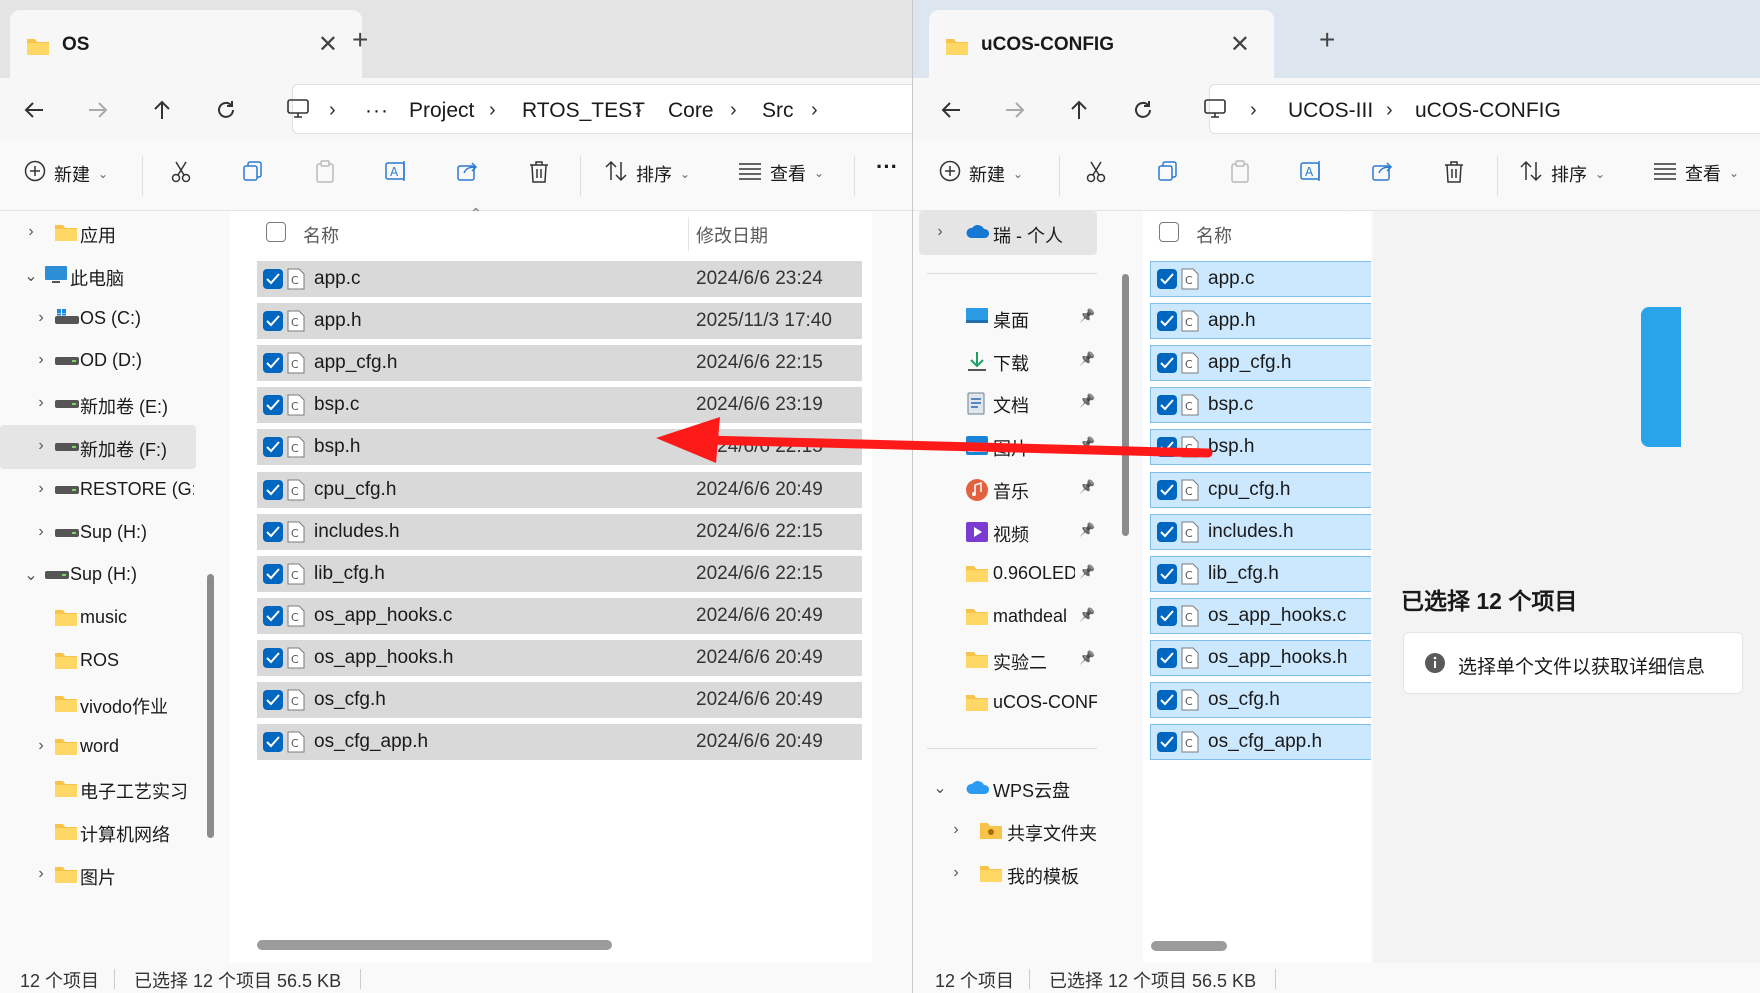  Describe the element at coordinates (98, 575) in the screenshot. I see `sidebar-item: ⌄ Sup (H:)` at that location.